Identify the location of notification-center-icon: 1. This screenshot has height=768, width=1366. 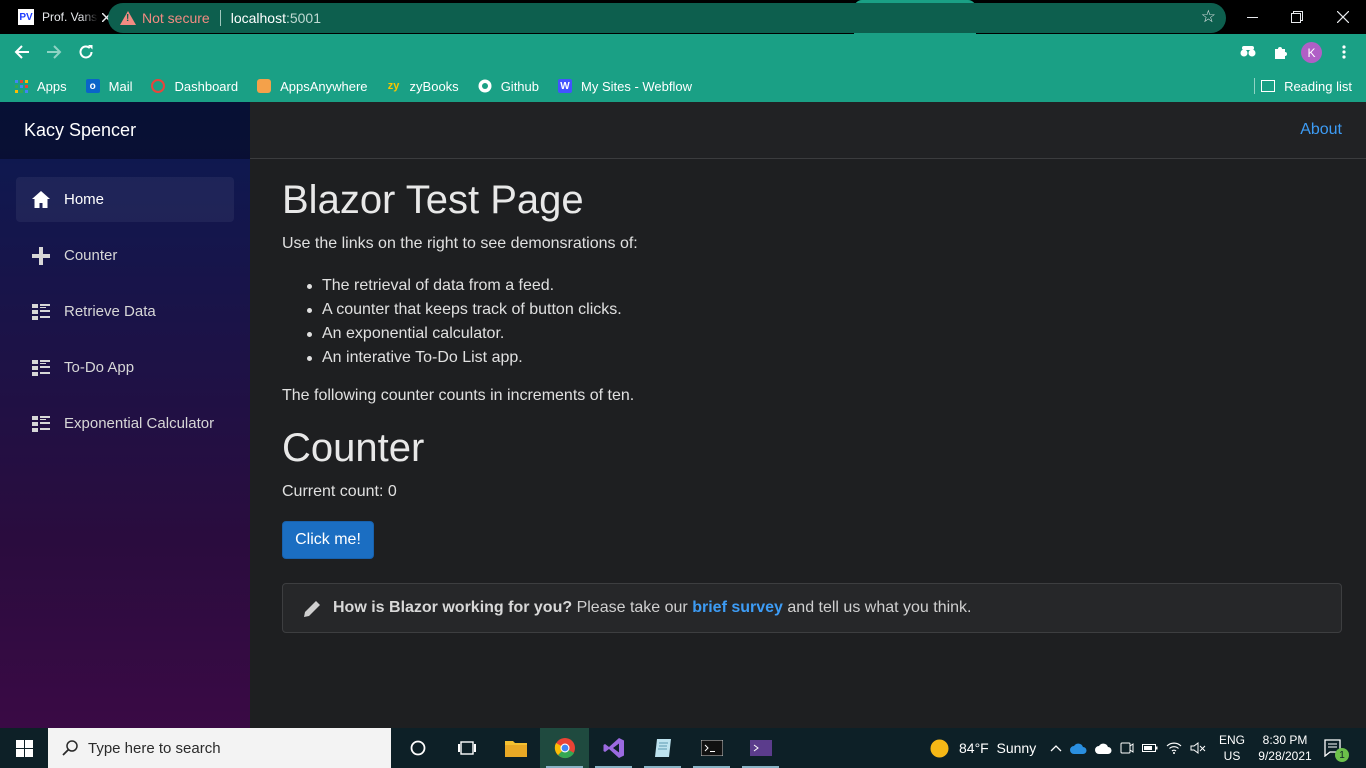
(1336, 748).